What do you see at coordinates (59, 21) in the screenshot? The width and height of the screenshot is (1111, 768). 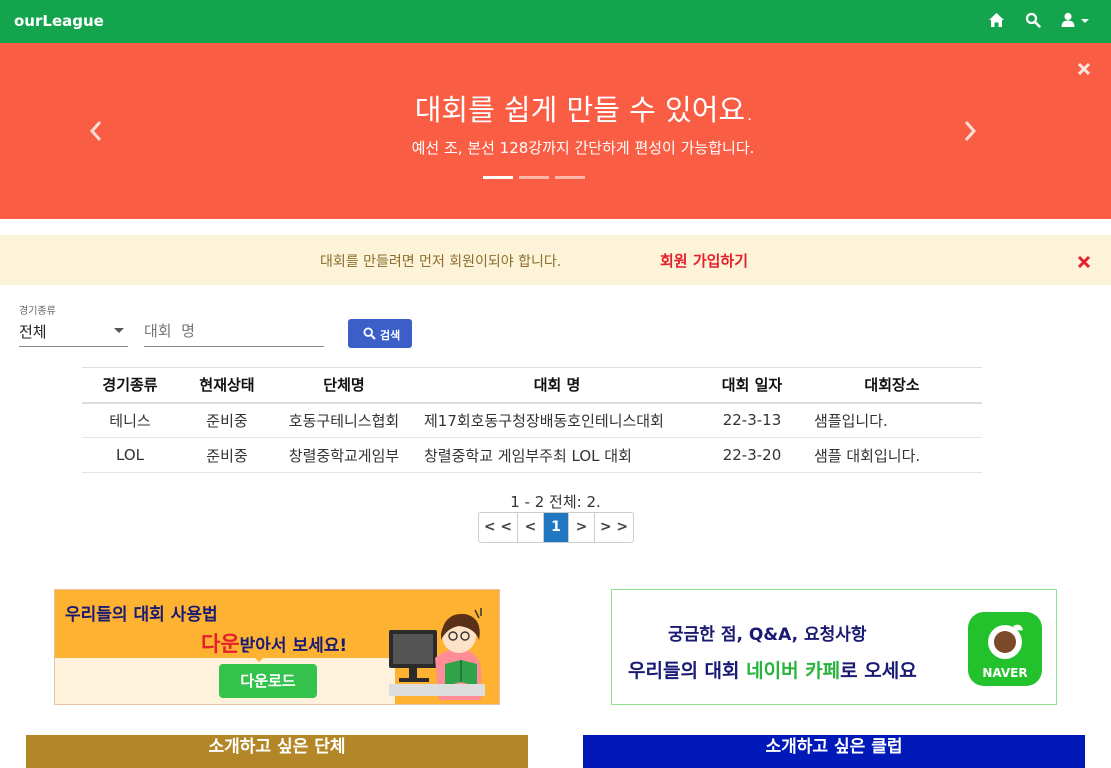 I see `brand-logo: ourLeague` at bounding box center [59, 21].